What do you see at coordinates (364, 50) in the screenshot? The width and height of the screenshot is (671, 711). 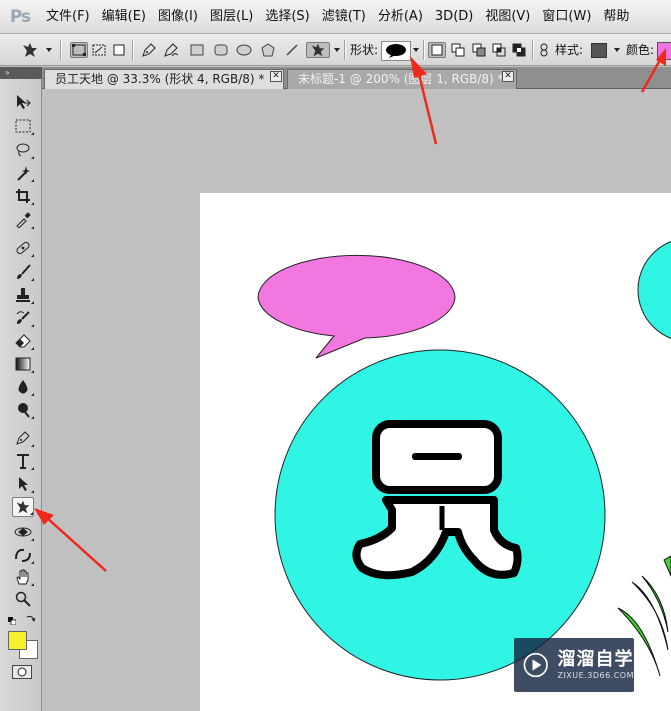 I see `shape-label: 形状:` at bounding box center [364, 50].